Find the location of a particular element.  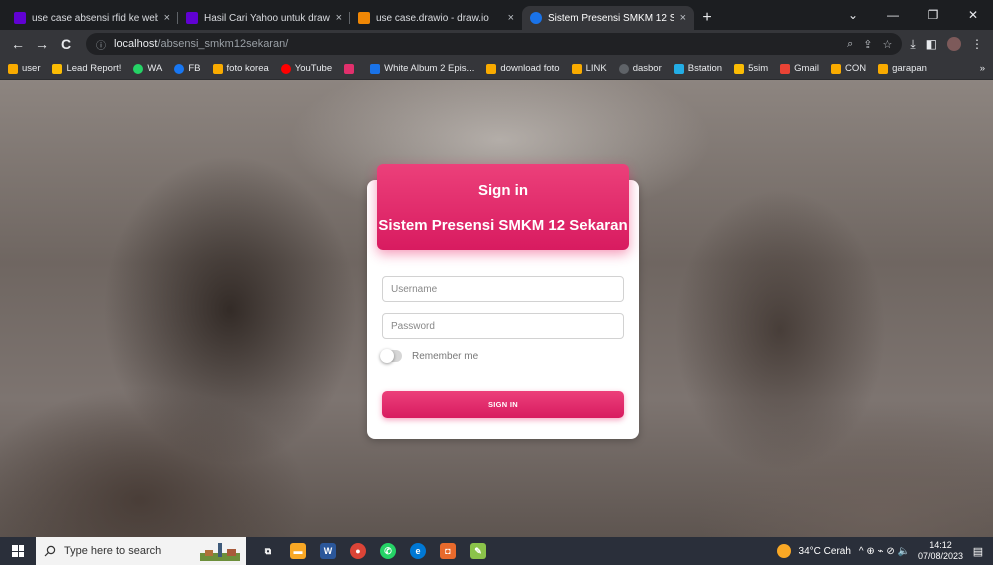

login-title: Sign in is located at coordinates (503, 190).